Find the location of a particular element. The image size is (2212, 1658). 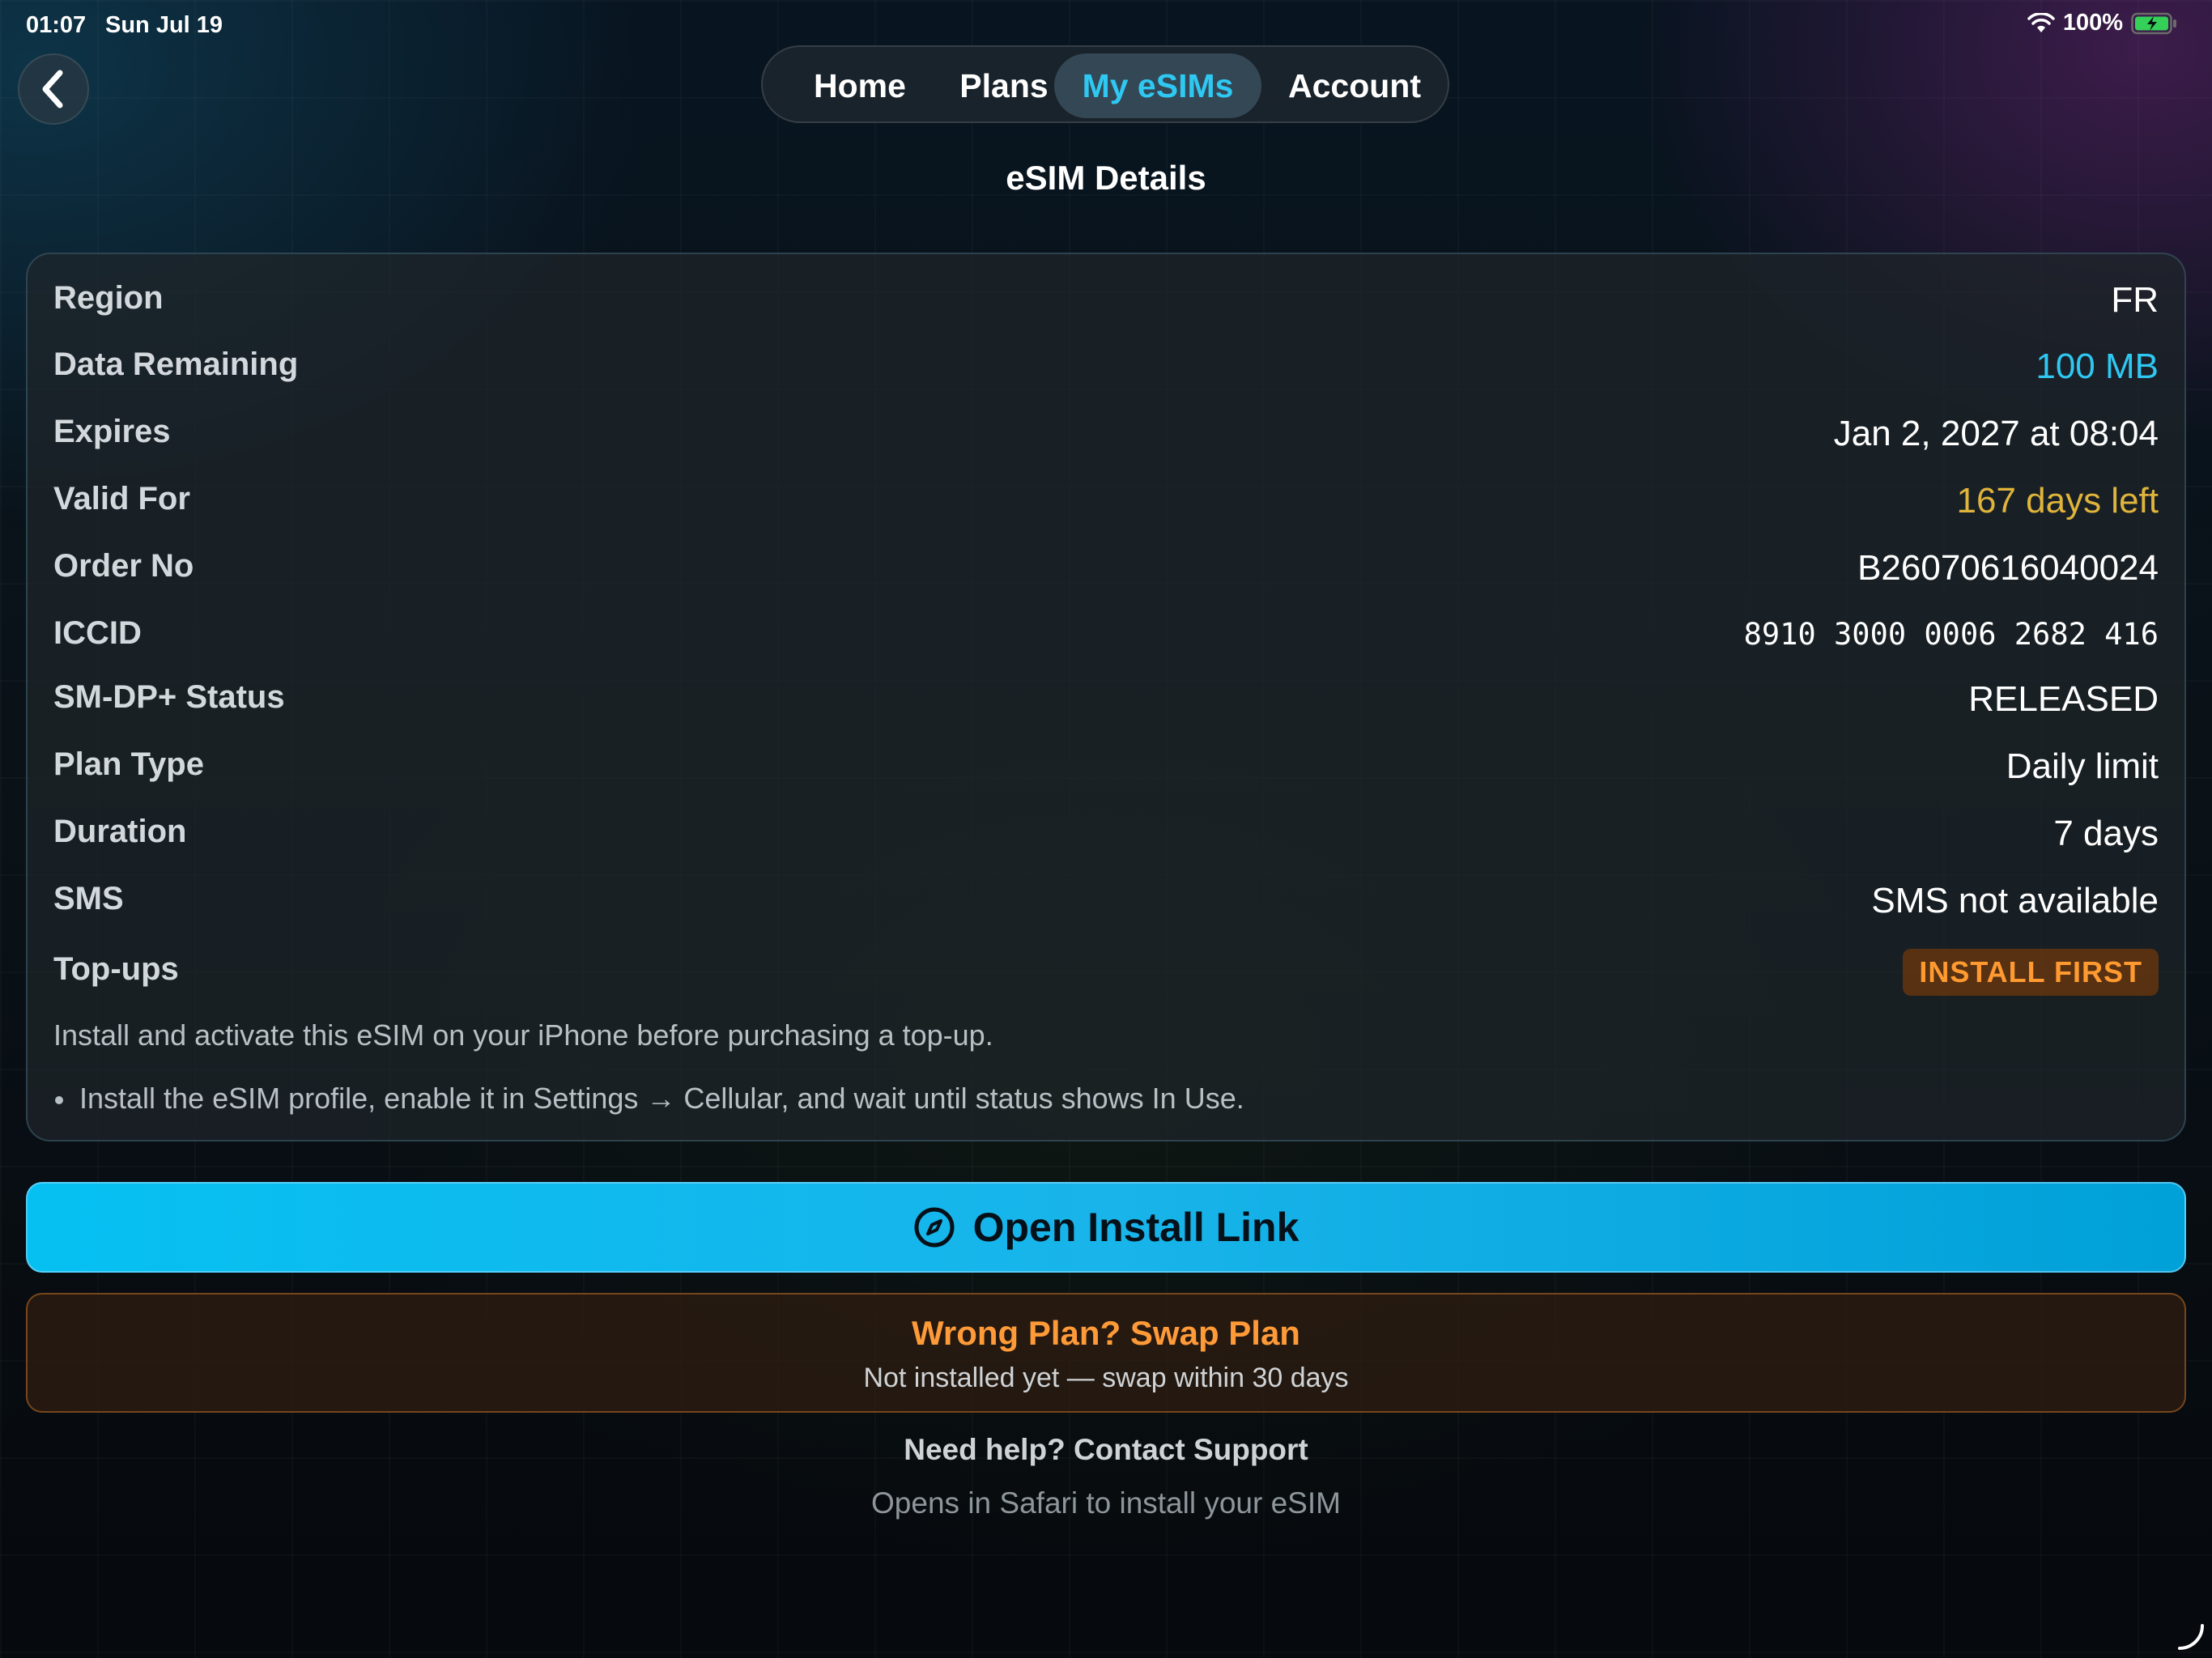

plan-type-label: Plan Type is located at coordinates (129, 764).